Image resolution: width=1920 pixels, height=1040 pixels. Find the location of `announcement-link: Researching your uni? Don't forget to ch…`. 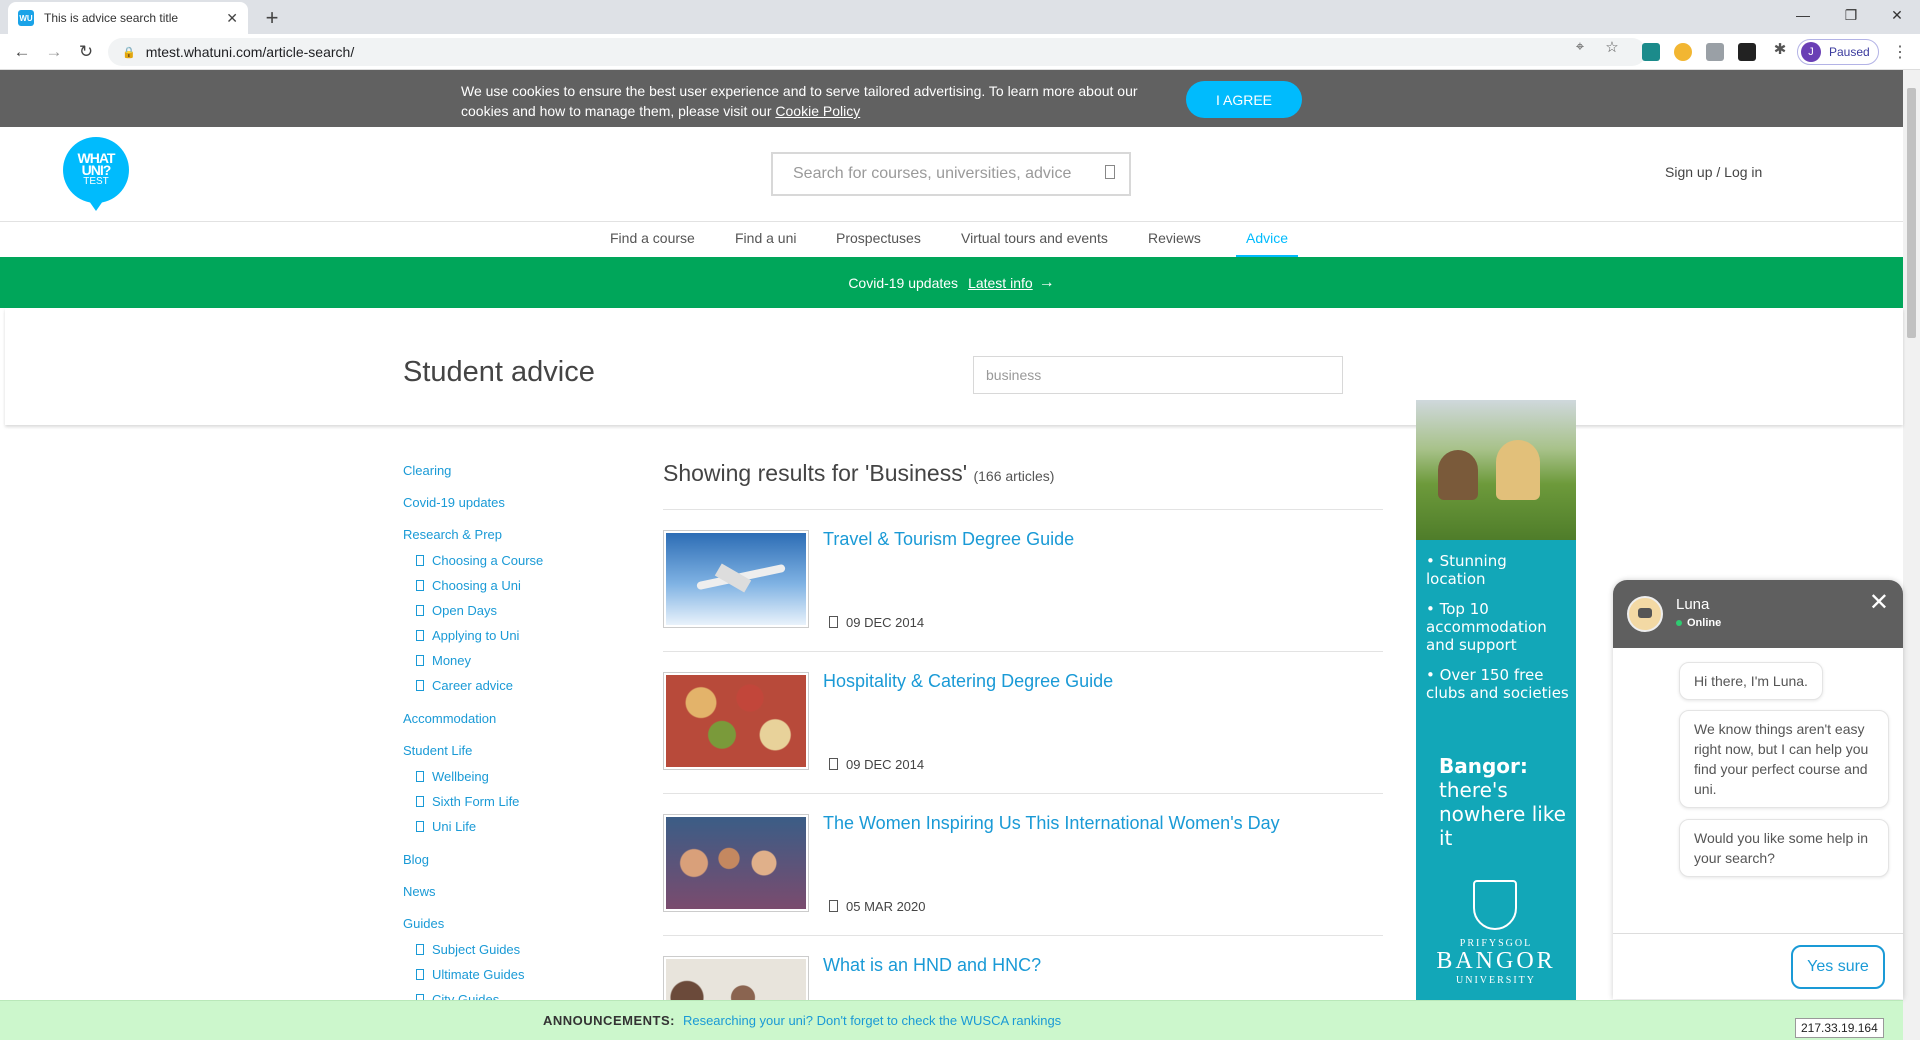

announcement-link: Researching your uni? Don't forget to ch… is located at coordinates (872, 1020).